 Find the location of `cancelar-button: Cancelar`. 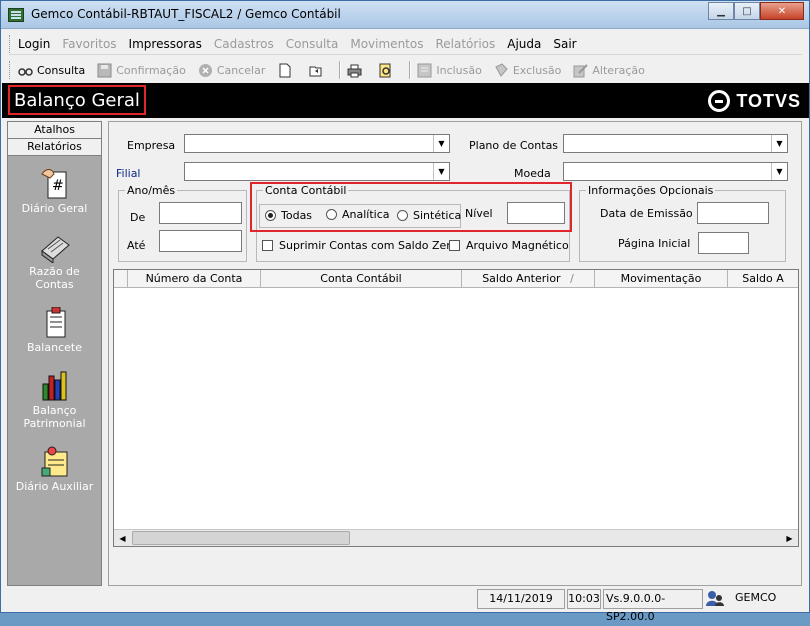

cancelar-button: Cancelar is located at coordinates (232, 70).